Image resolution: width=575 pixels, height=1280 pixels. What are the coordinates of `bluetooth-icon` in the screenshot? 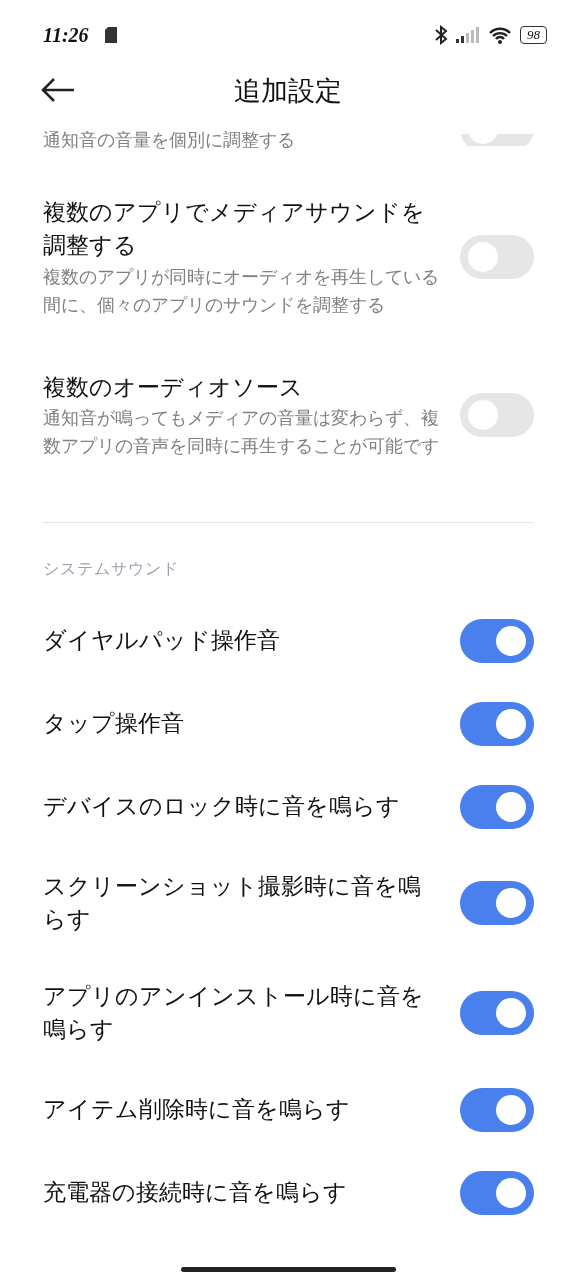 It's located at (441, 35).